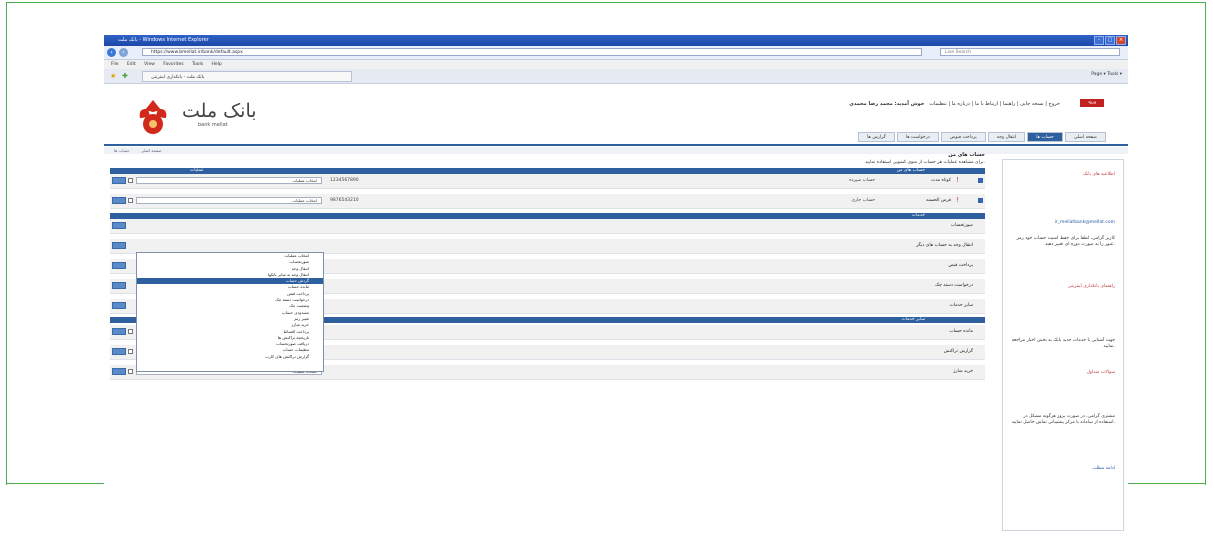  I want to click on nav-rule, so click(616, 145).